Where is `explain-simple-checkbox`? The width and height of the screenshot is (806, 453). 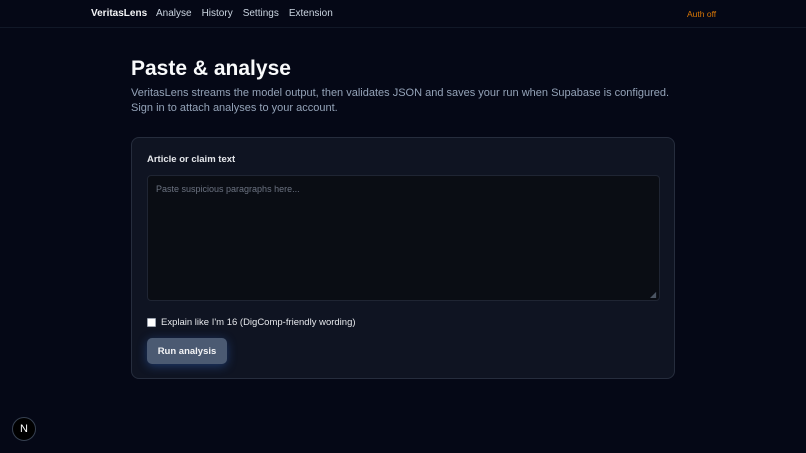
explain-simple-checkbox is located at coordinates (151, 322).